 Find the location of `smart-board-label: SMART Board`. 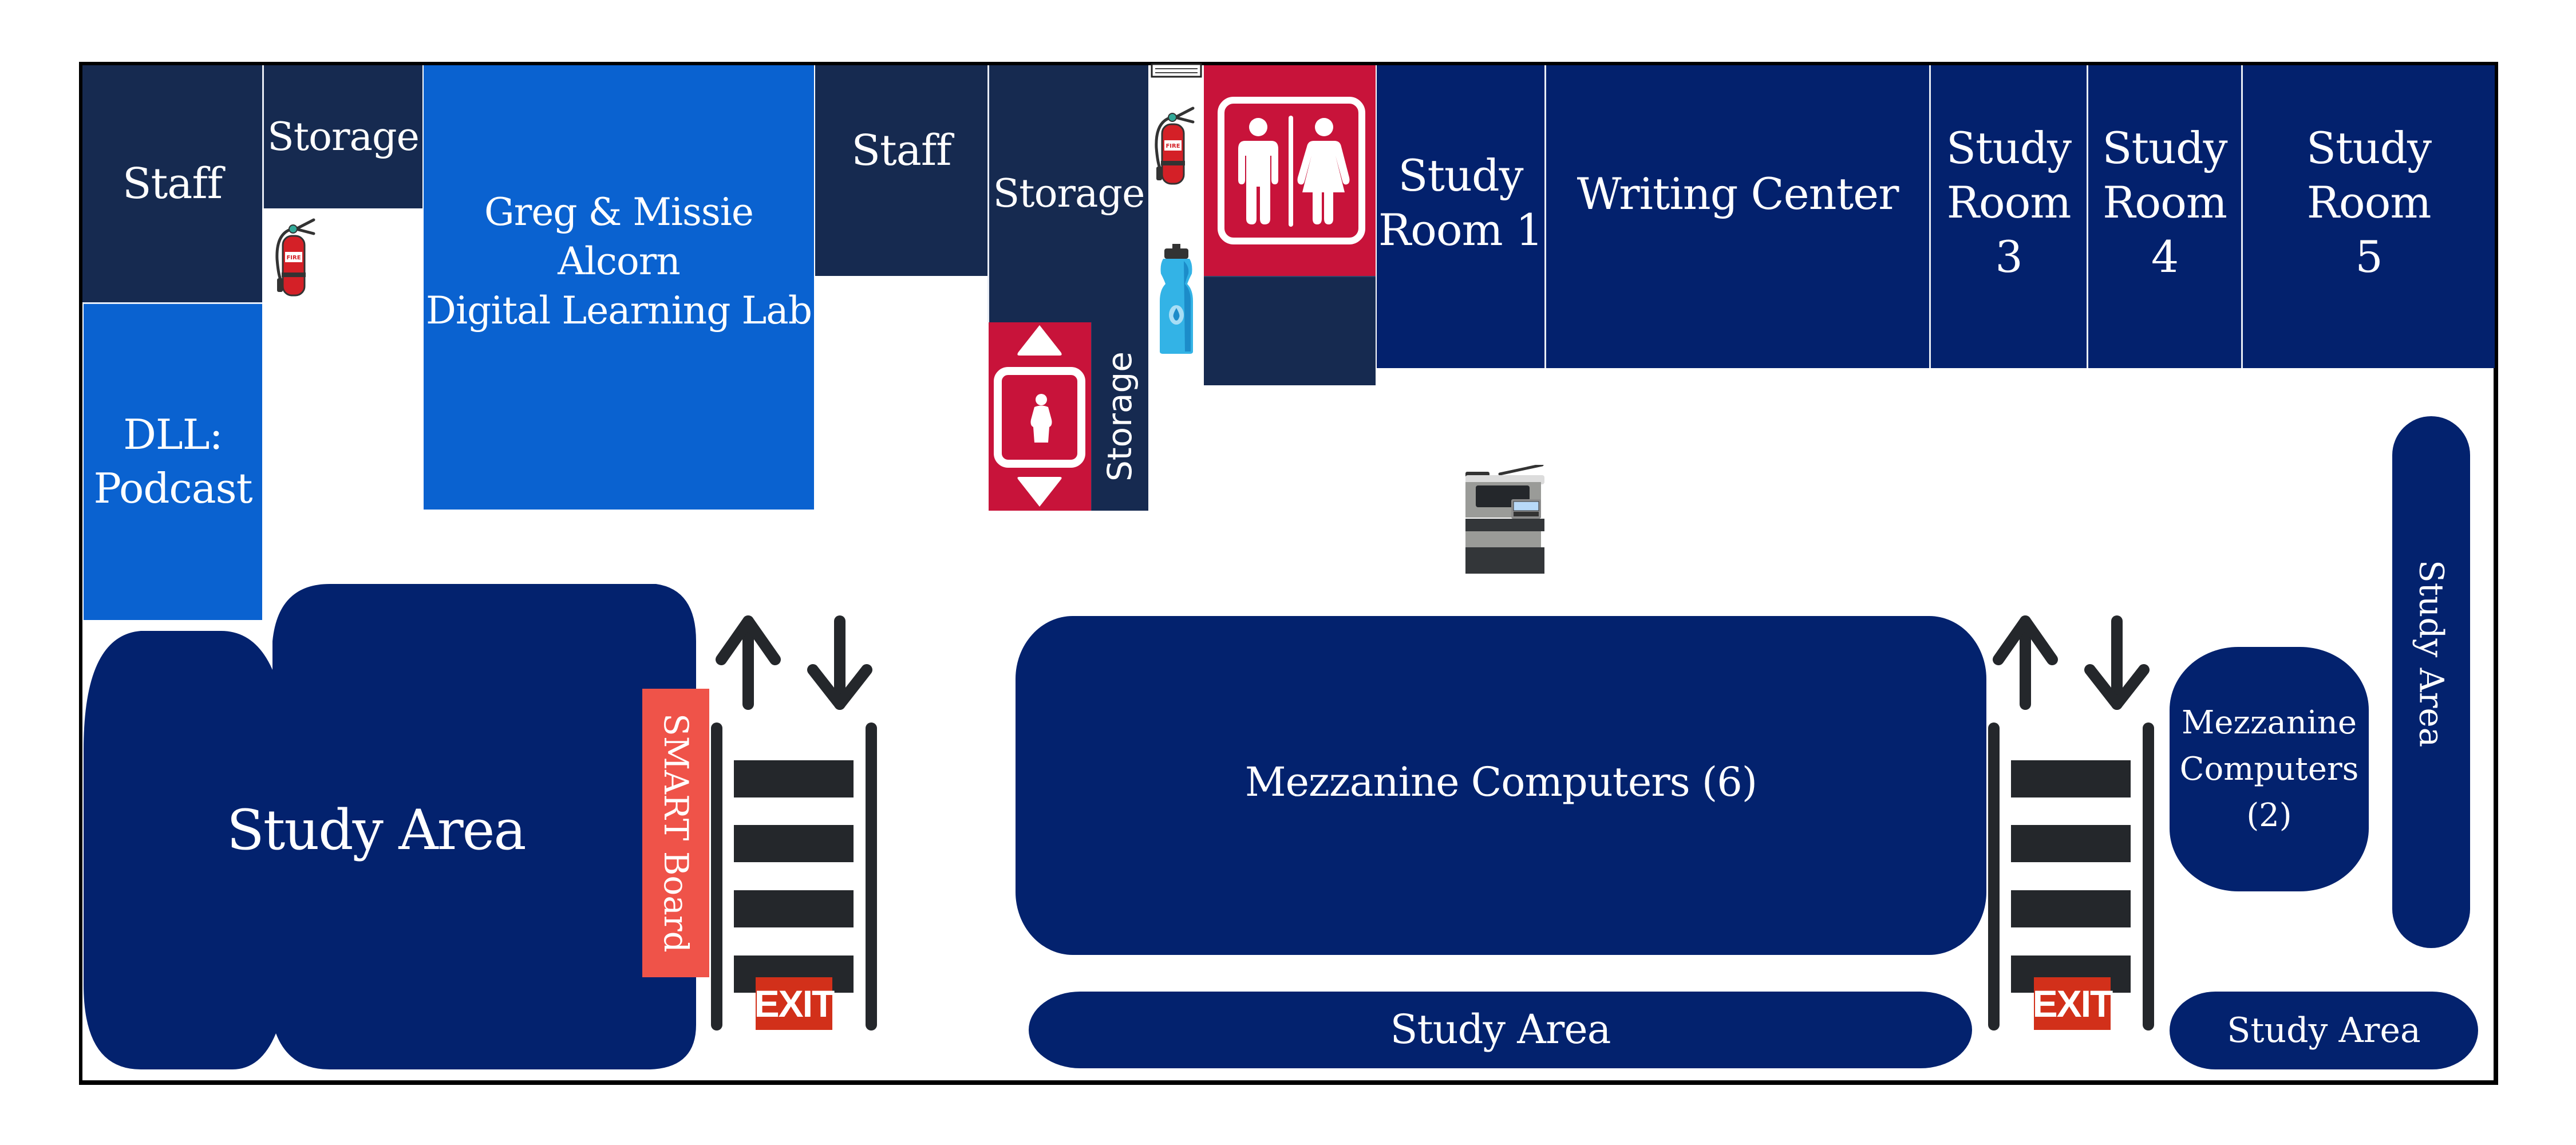

smart-board-label: SMART Board is located at coordinates (676, 833).